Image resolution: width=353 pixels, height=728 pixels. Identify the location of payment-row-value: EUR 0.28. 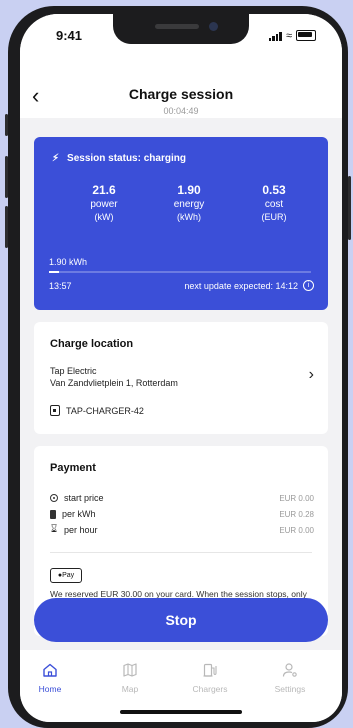
(296, 514).